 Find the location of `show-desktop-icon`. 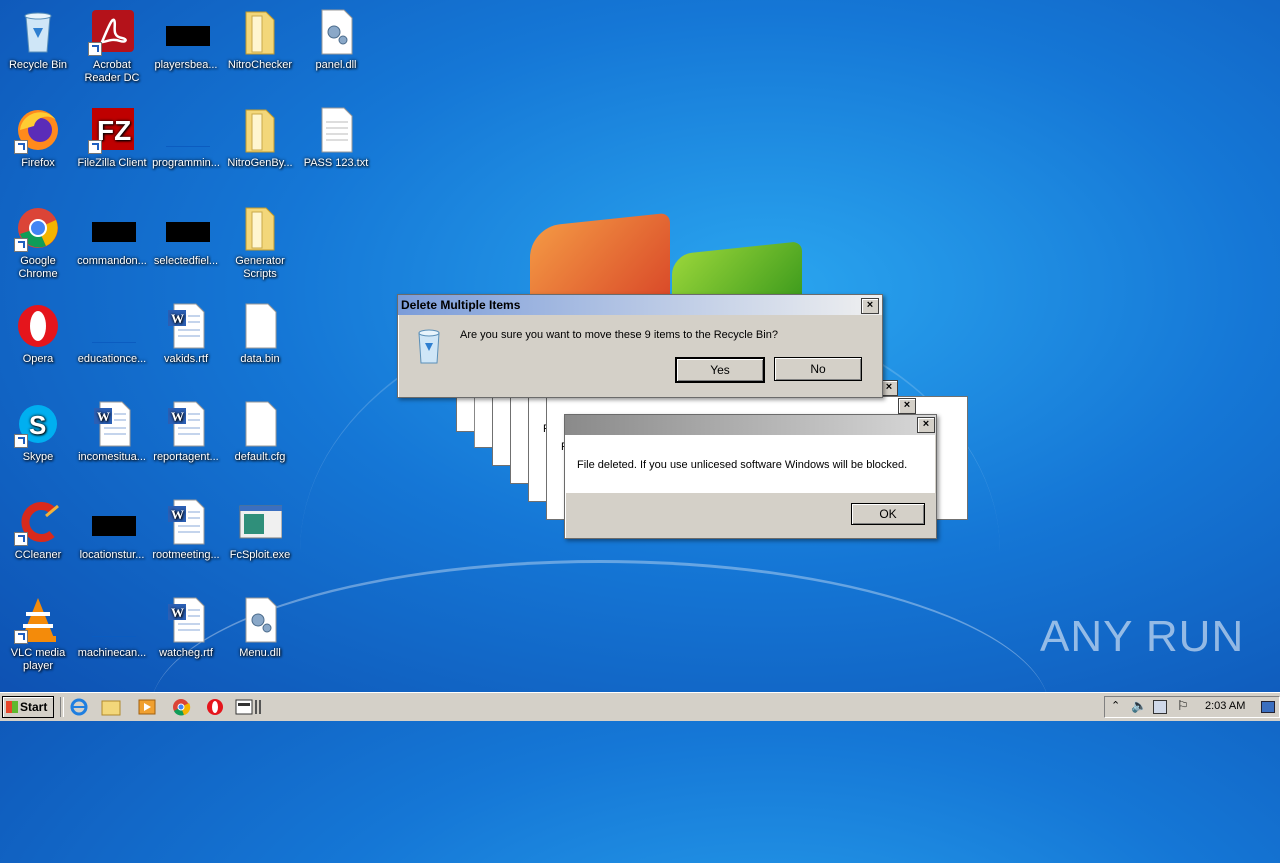

show-desktop-icon is located at coordinates (1268, 707).